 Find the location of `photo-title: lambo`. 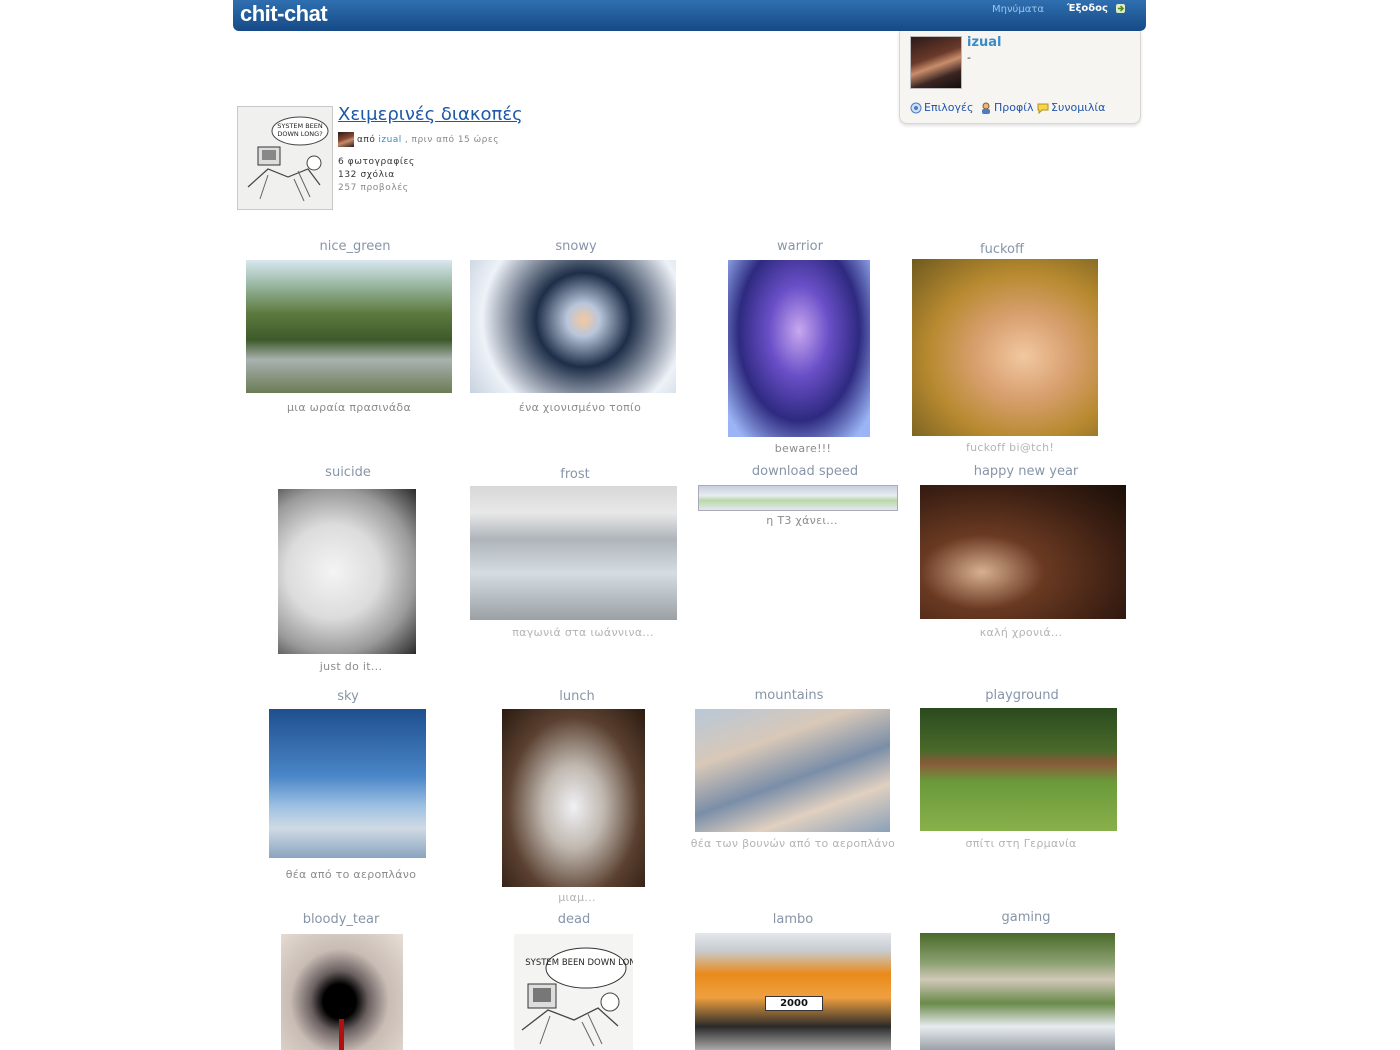

photo-title: lambo is located at coordinates (793, 919).